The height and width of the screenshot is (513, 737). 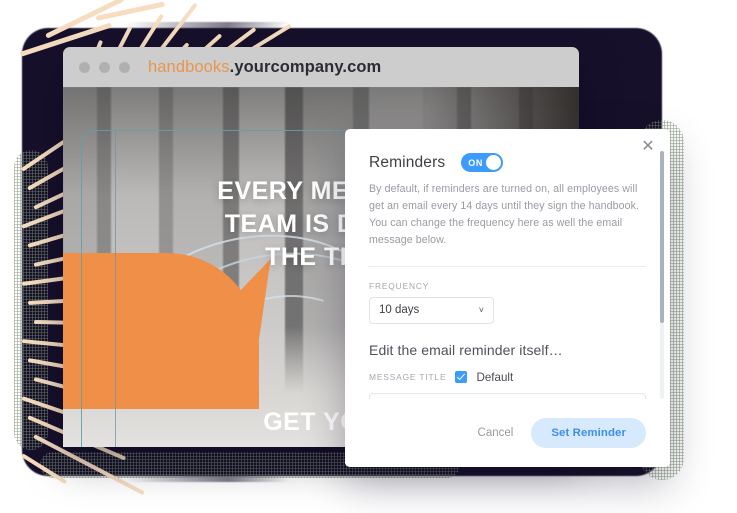 What do you see at coordinates (305, 66) in the screenshot?
I see `url-domain: .yourcompany.com` at bounding box center [305, 66].